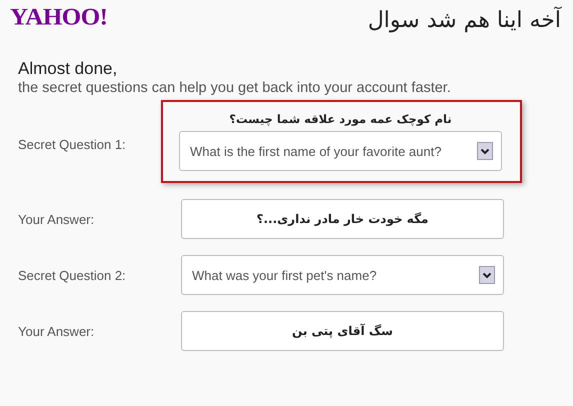 This screenshot has height=406, width=573. I want to click on logo: YAHOO!, so click(59, 18).